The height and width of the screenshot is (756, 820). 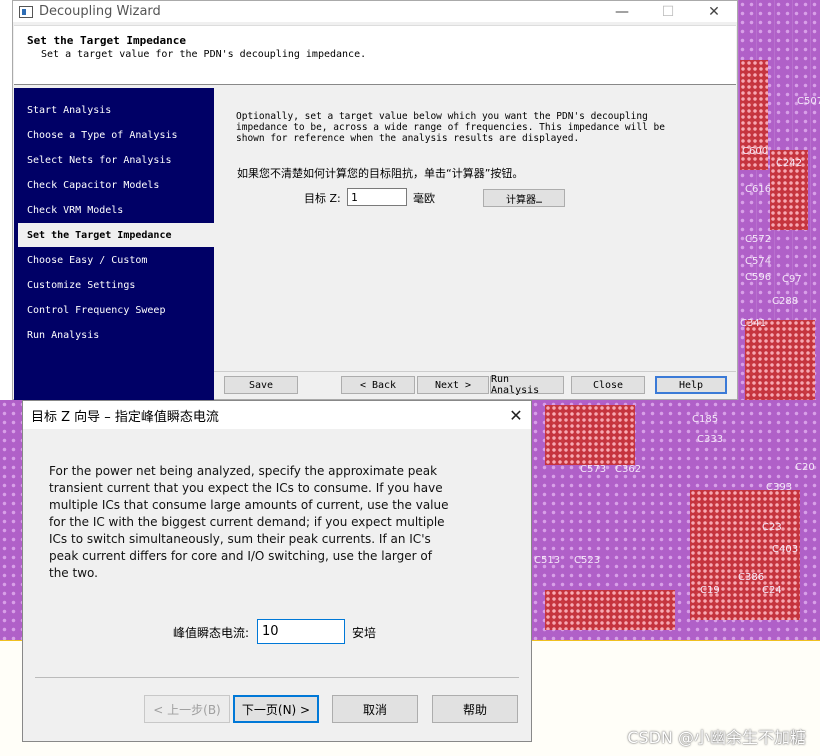 What do you see at coordinates (805, 467) in the screenshot?
I see `pcb-refdes-label: C20` at bounding box center [805, 467].